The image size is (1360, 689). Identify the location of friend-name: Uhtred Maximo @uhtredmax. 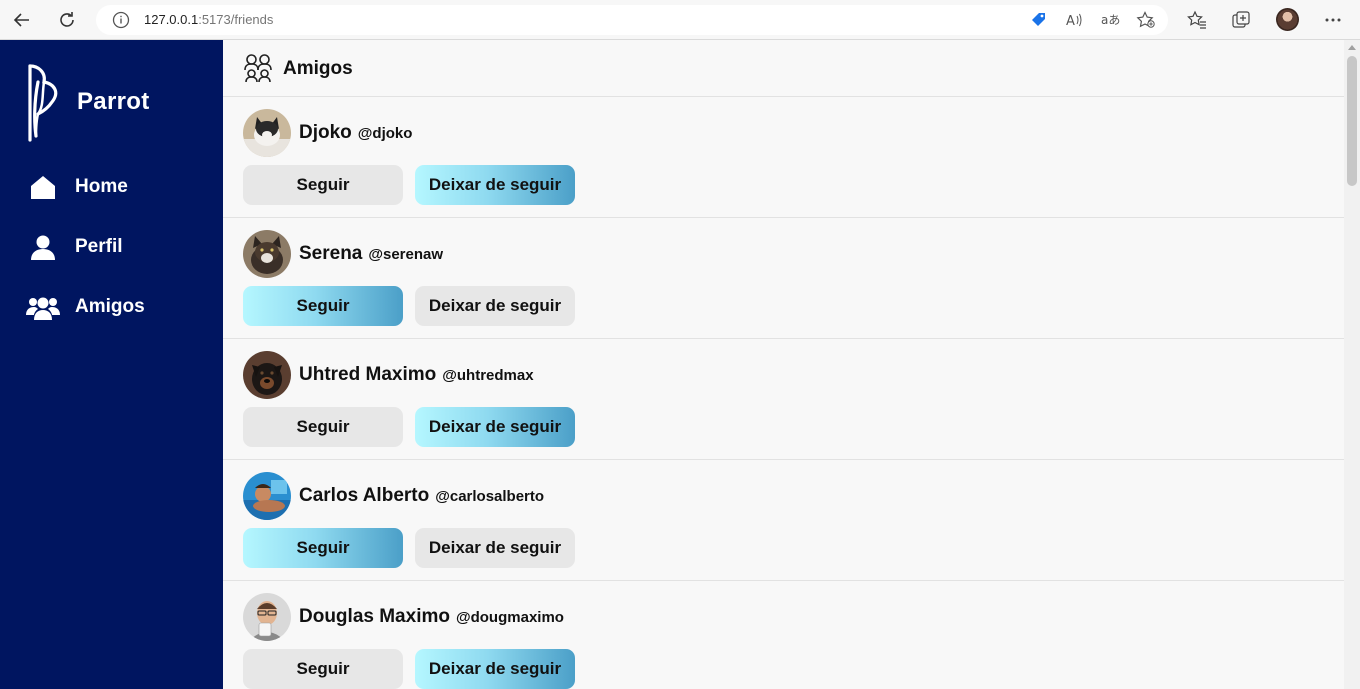
(416, 375).